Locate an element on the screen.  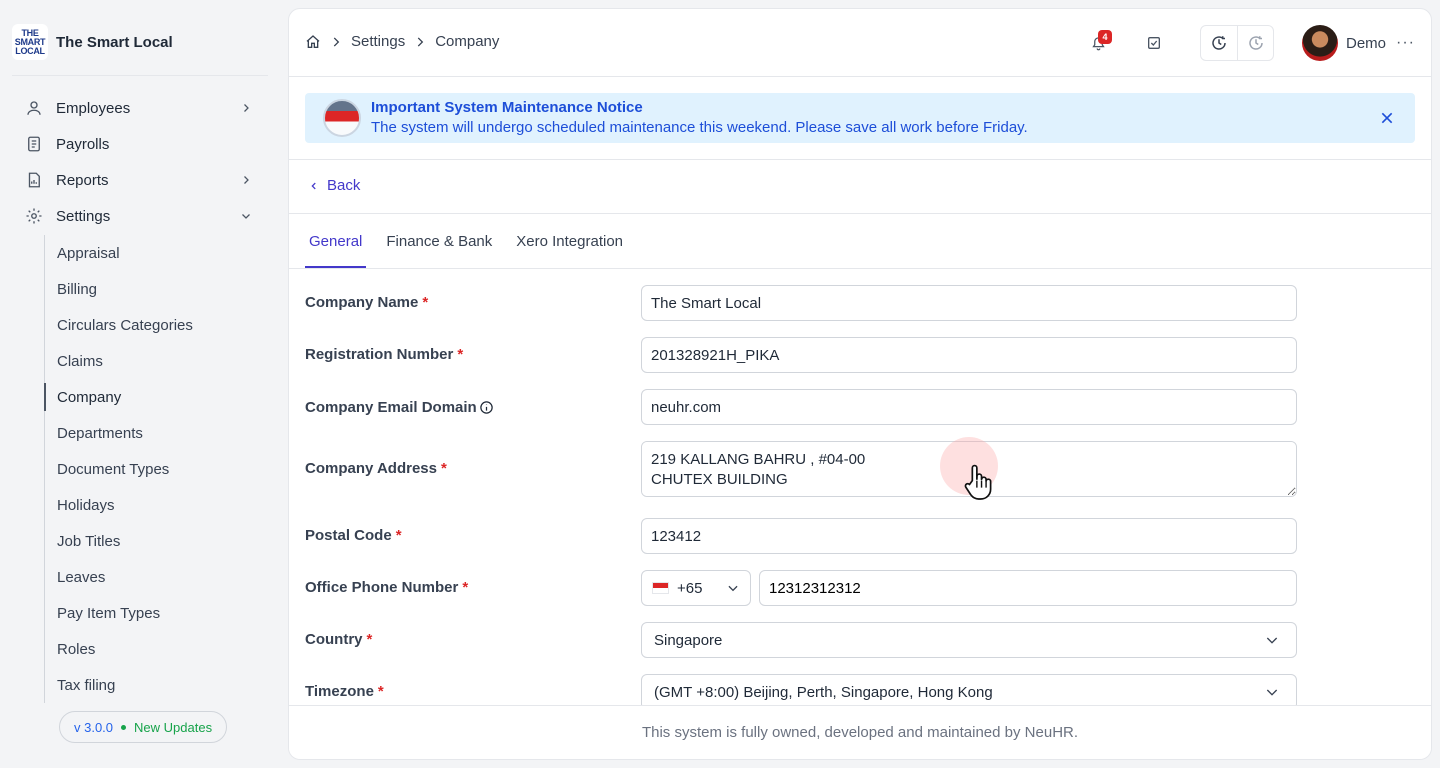
sidebar-item-holidays: Holidays is located at coordinates (155, 505).